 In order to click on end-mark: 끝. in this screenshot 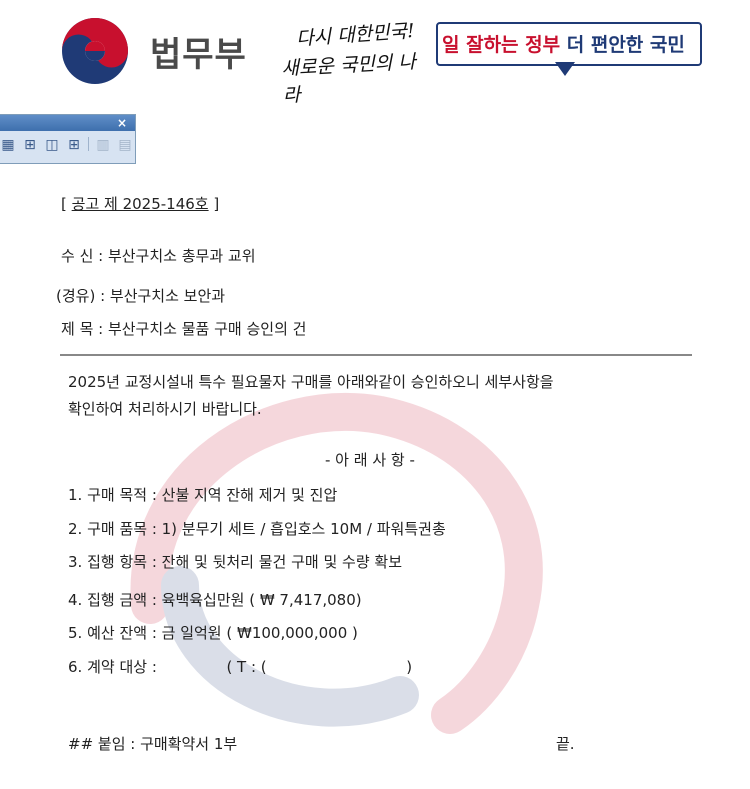, I will do `click(565, 744)`.